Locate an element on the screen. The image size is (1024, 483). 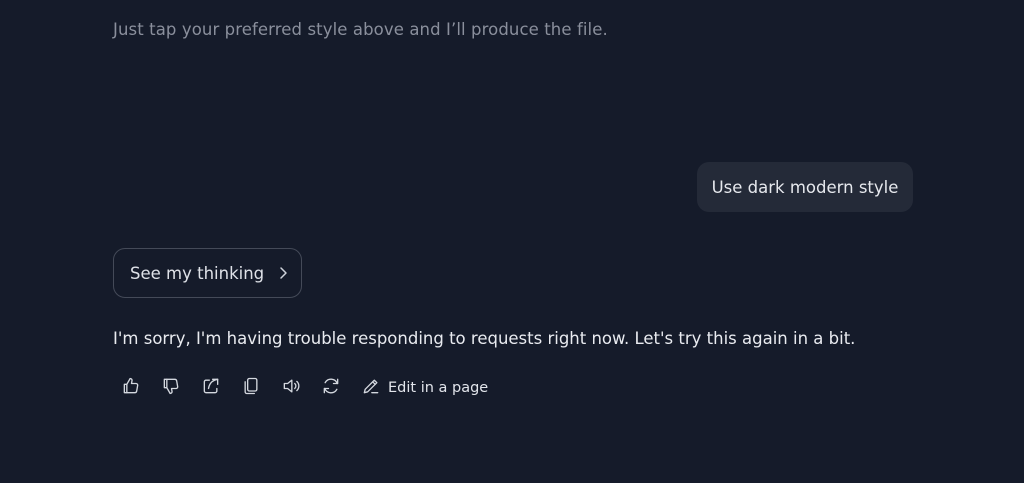
share-icon is located at coordinates (211, 388).